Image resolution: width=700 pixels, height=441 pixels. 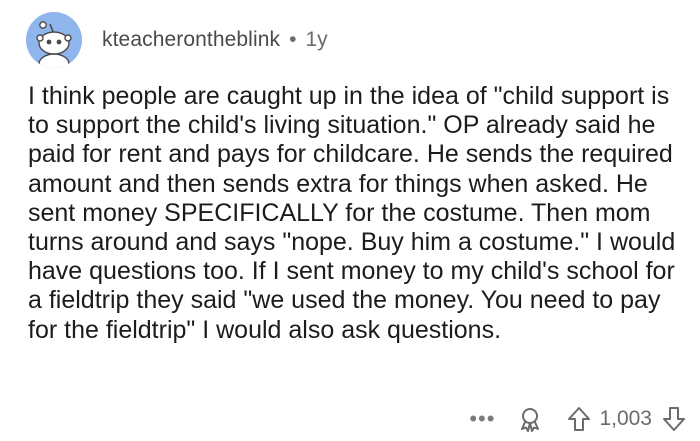 I want to click on avatar, so click(x=54, y=40).